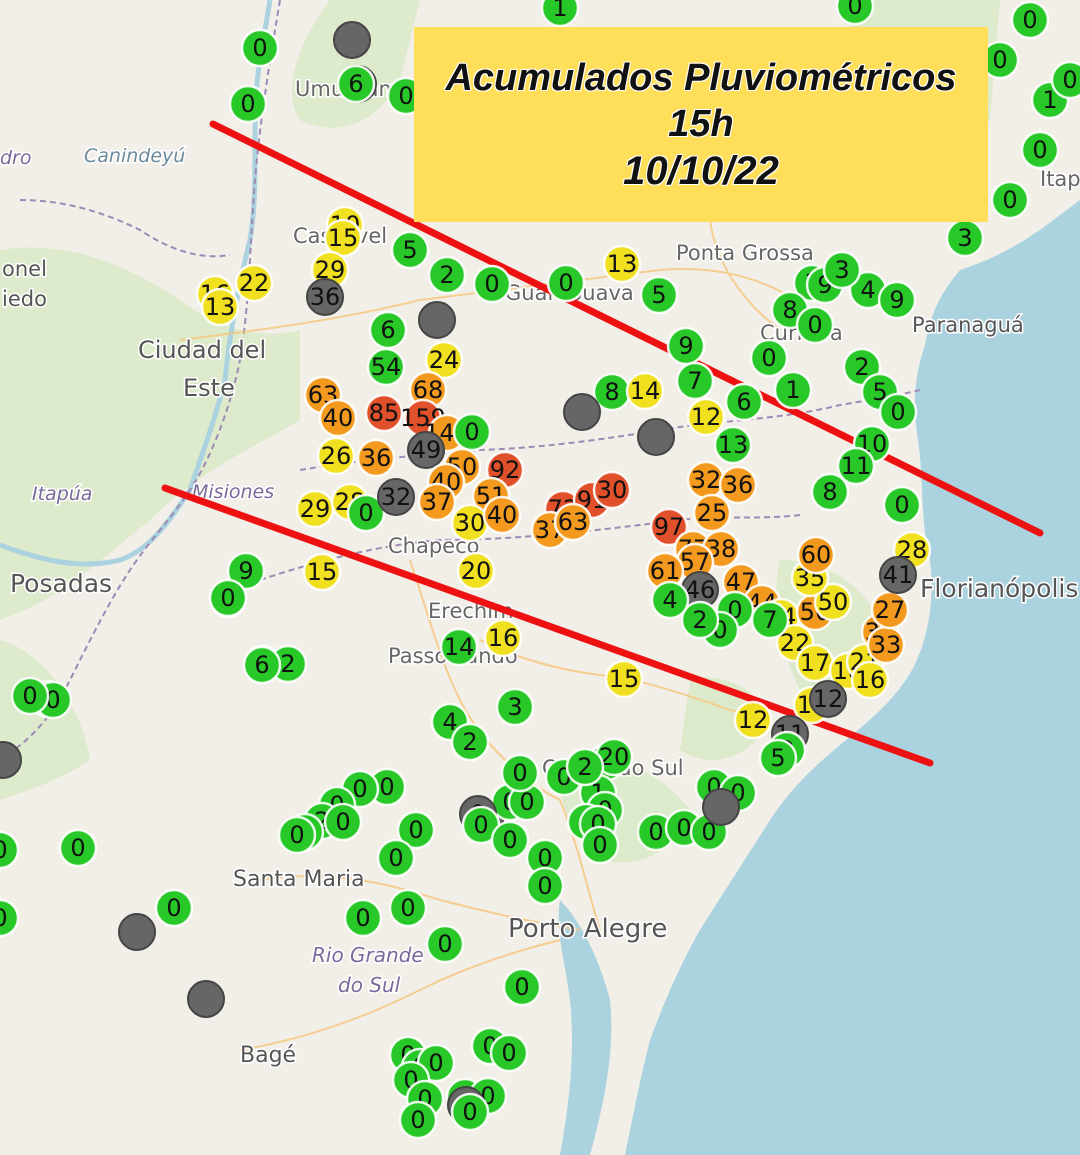 Image resolution: width=1080 pixels, height=1155 pixels. Describe the element at coordinates (336, 456) in the screenshot. I see `station-marker: 26` at that location.